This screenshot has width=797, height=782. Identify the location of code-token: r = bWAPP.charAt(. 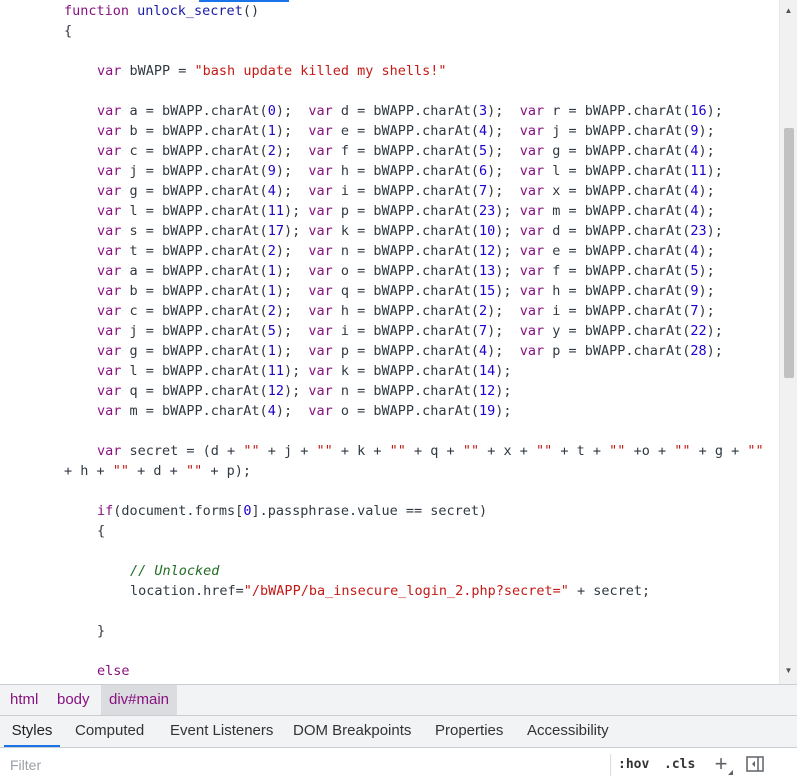
(621, 111).